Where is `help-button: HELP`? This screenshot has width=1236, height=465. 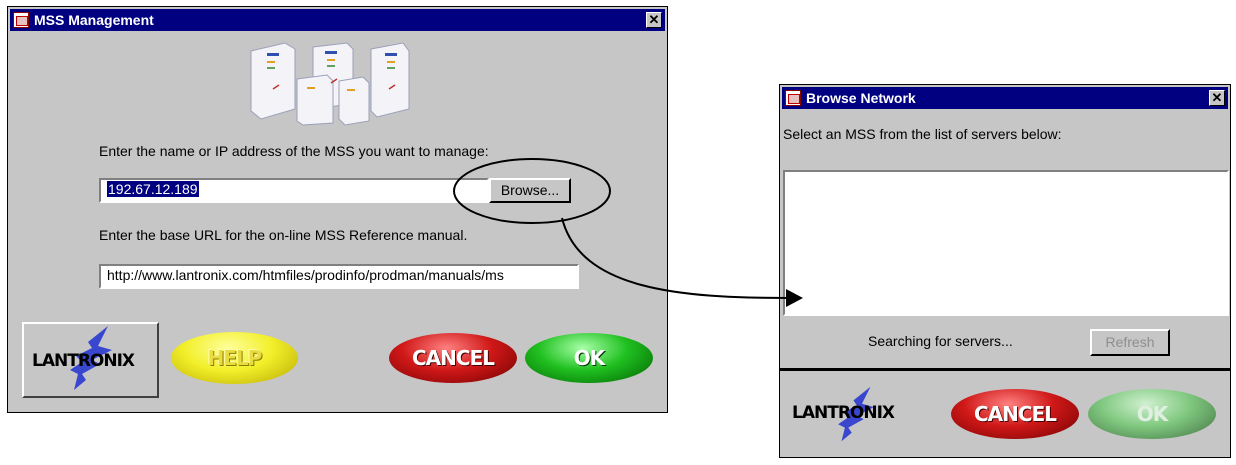 help-button: HELP is located at coordinates (234, 358).